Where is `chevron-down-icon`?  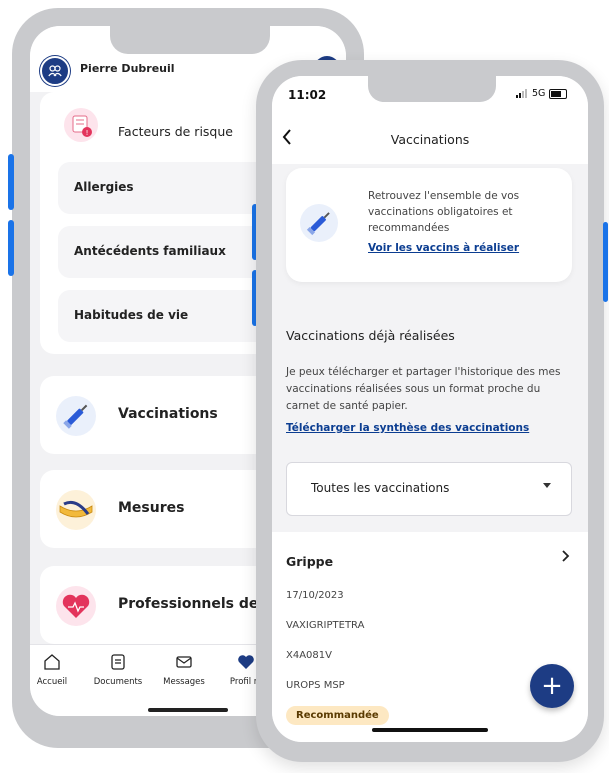 chevron-down-icon is located at coordinates (547, 485).